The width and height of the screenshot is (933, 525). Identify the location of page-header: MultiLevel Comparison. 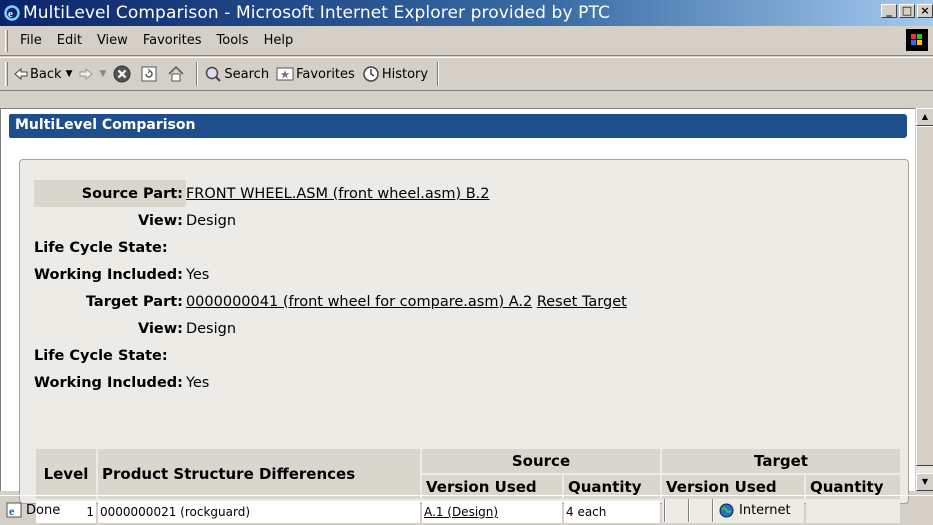
(458, 126).